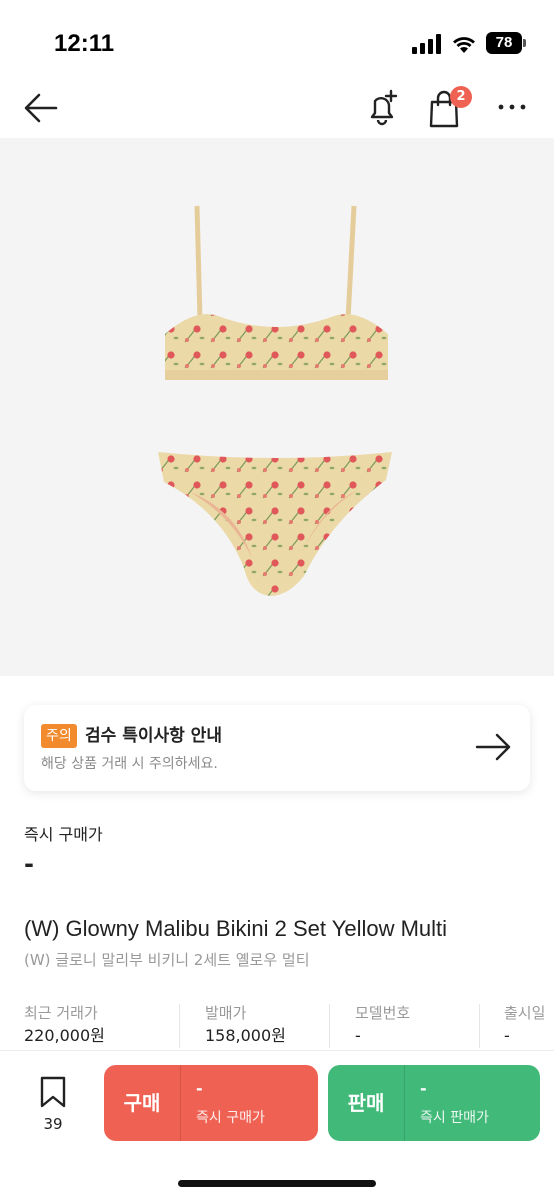 Image resolution: width=554 pixels, height=1200 pixels. Describe the element at coordinates (382, 1025) in the screenshot. I see `model-number: 모델번호 -` at that location.